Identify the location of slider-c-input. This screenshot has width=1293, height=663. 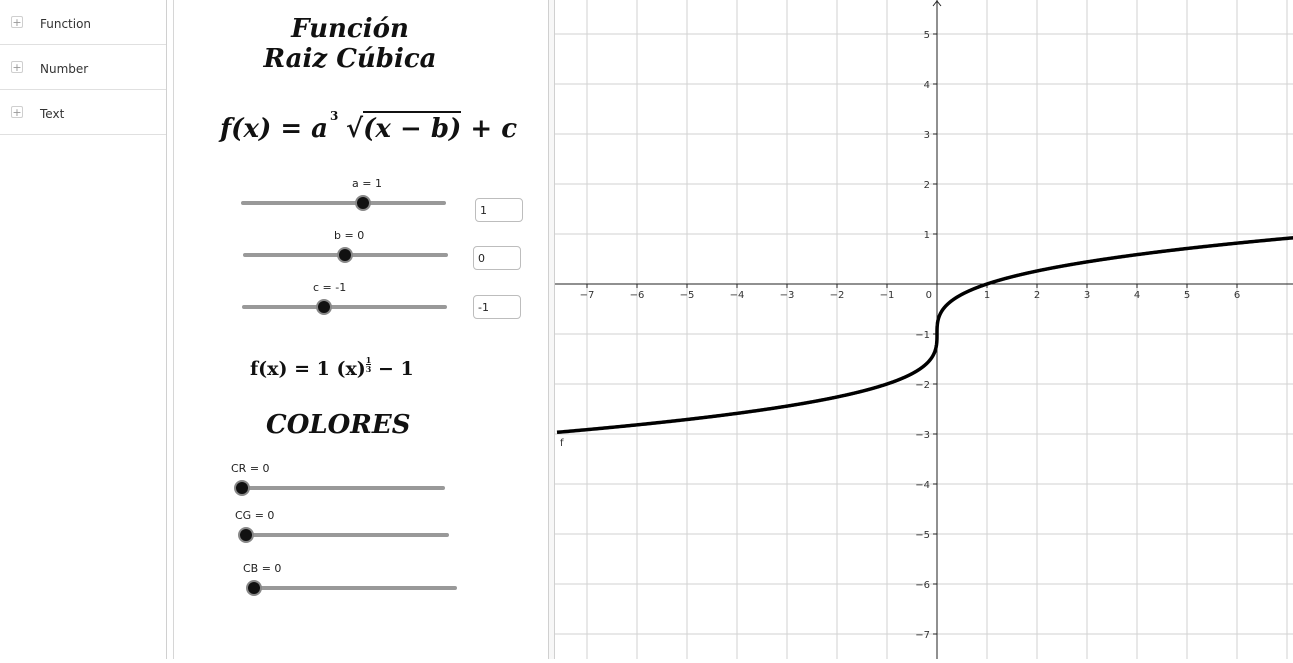
(497, 307).